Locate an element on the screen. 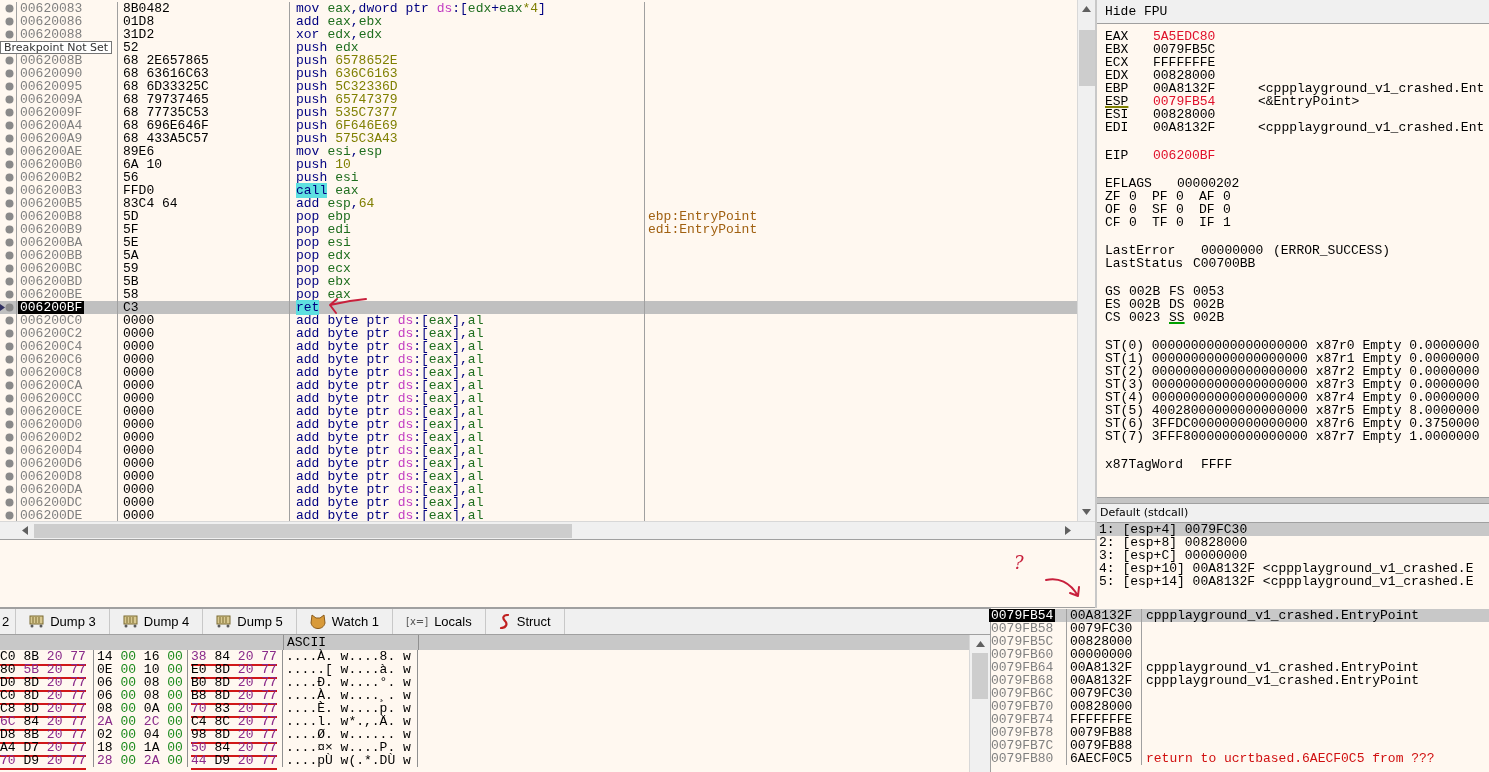 Image resolution: width=1489 pixels, height=772 pixels. disassembly-row: 006200CE 0000 add byte ptr ds:[eax],al is located at coordinates (538, 411).